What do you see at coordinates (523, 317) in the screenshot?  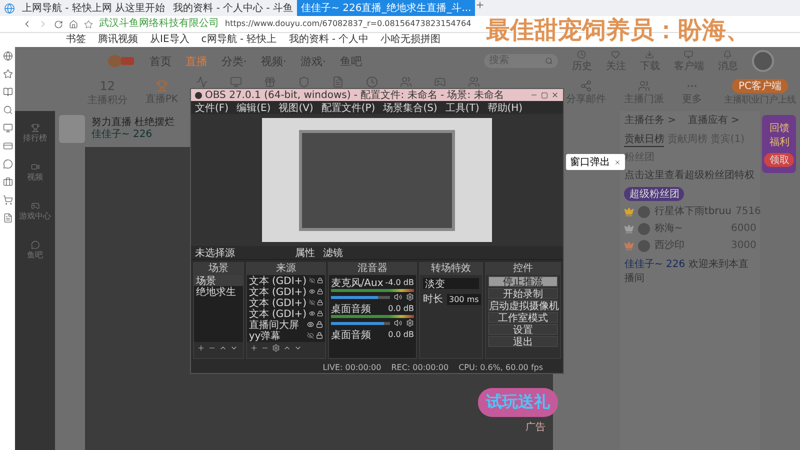 I see `control-button: 工作室模式` at bounding box center [523, 317].